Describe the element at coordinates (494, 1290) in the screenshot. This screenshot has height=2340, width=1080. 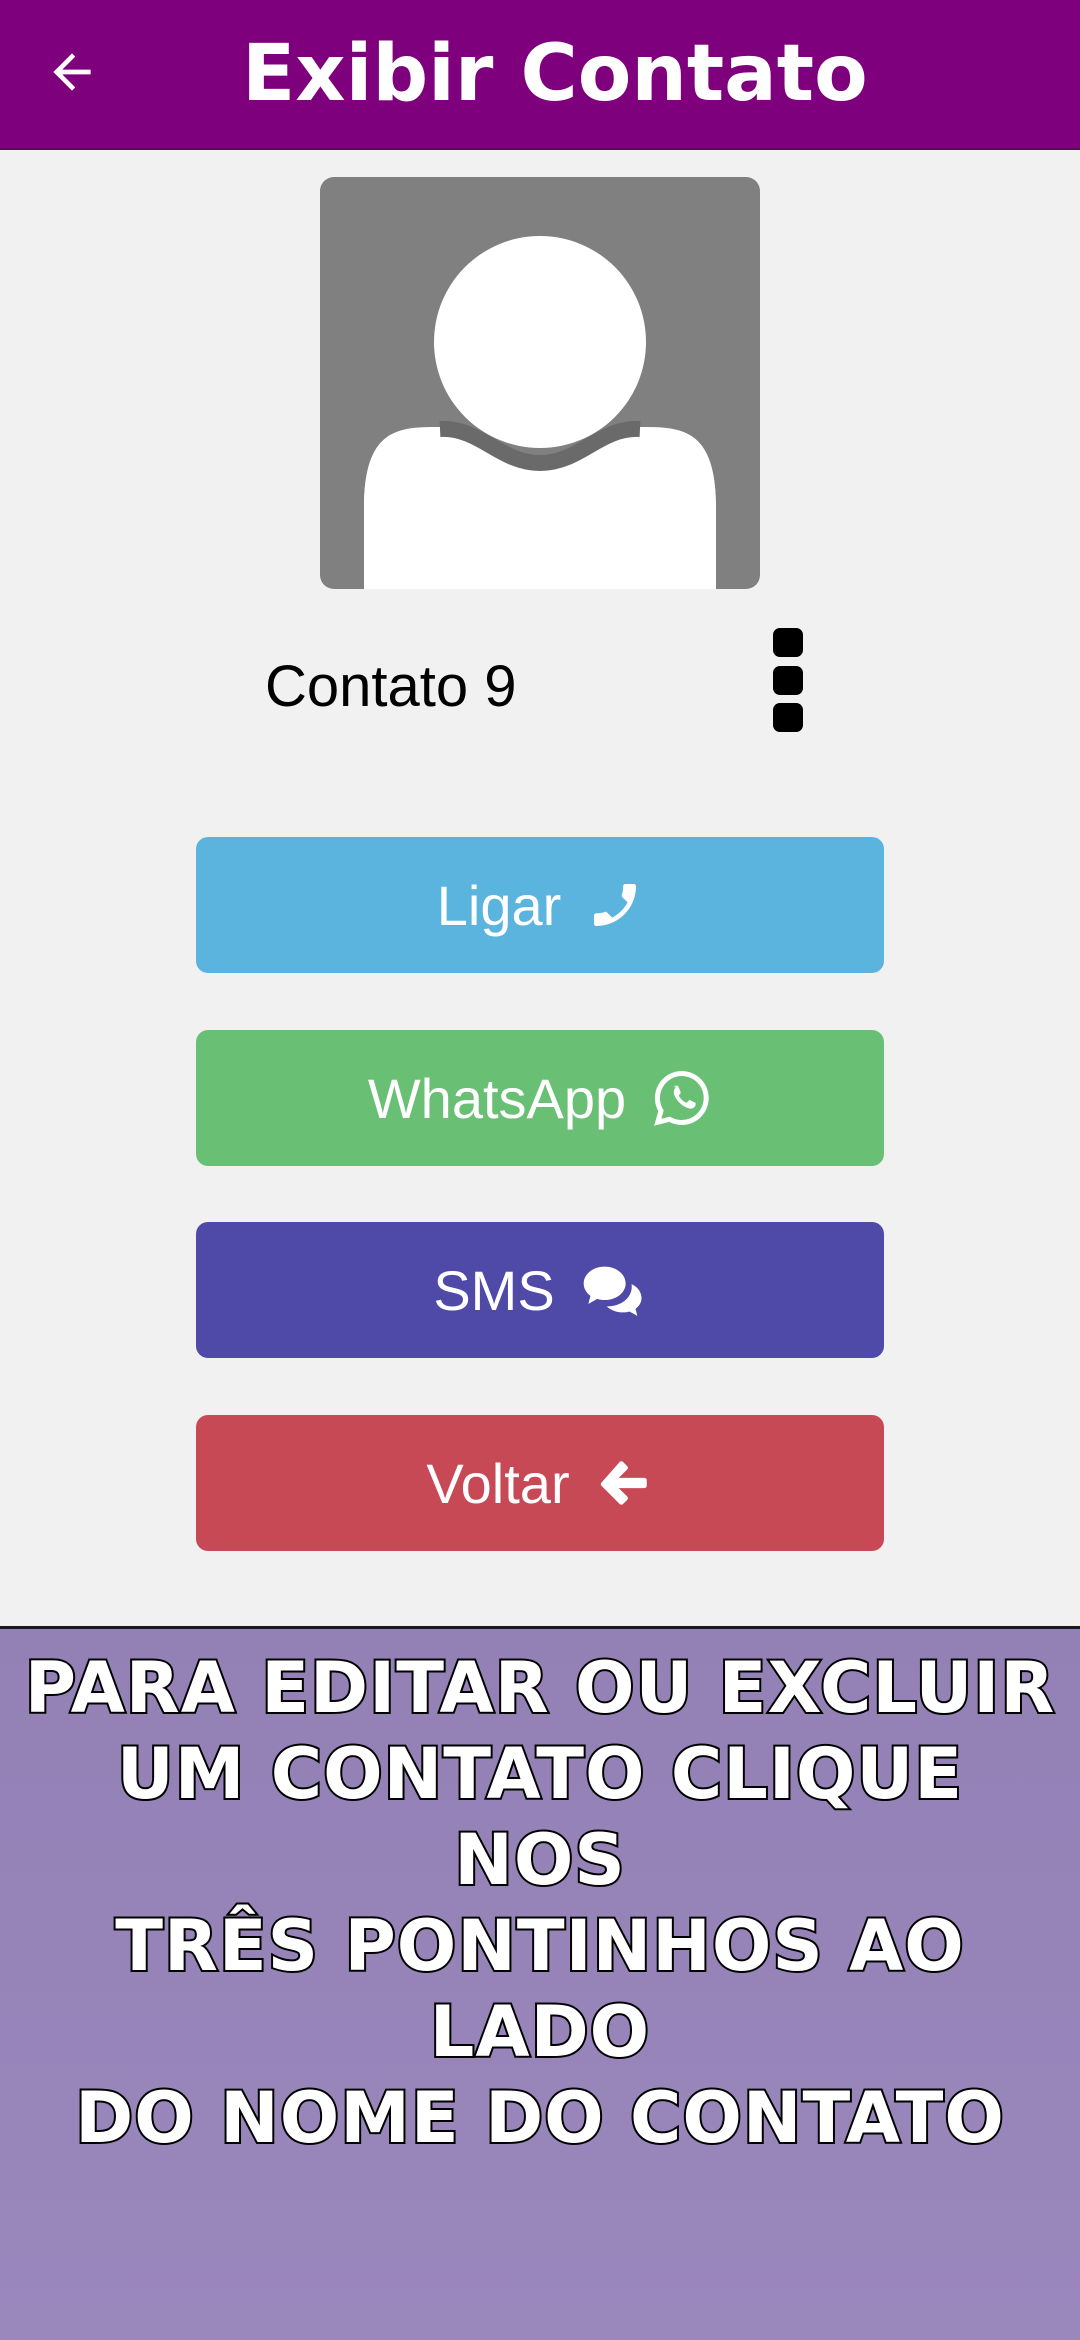
I see `sms-button-label: SMS` at that location.